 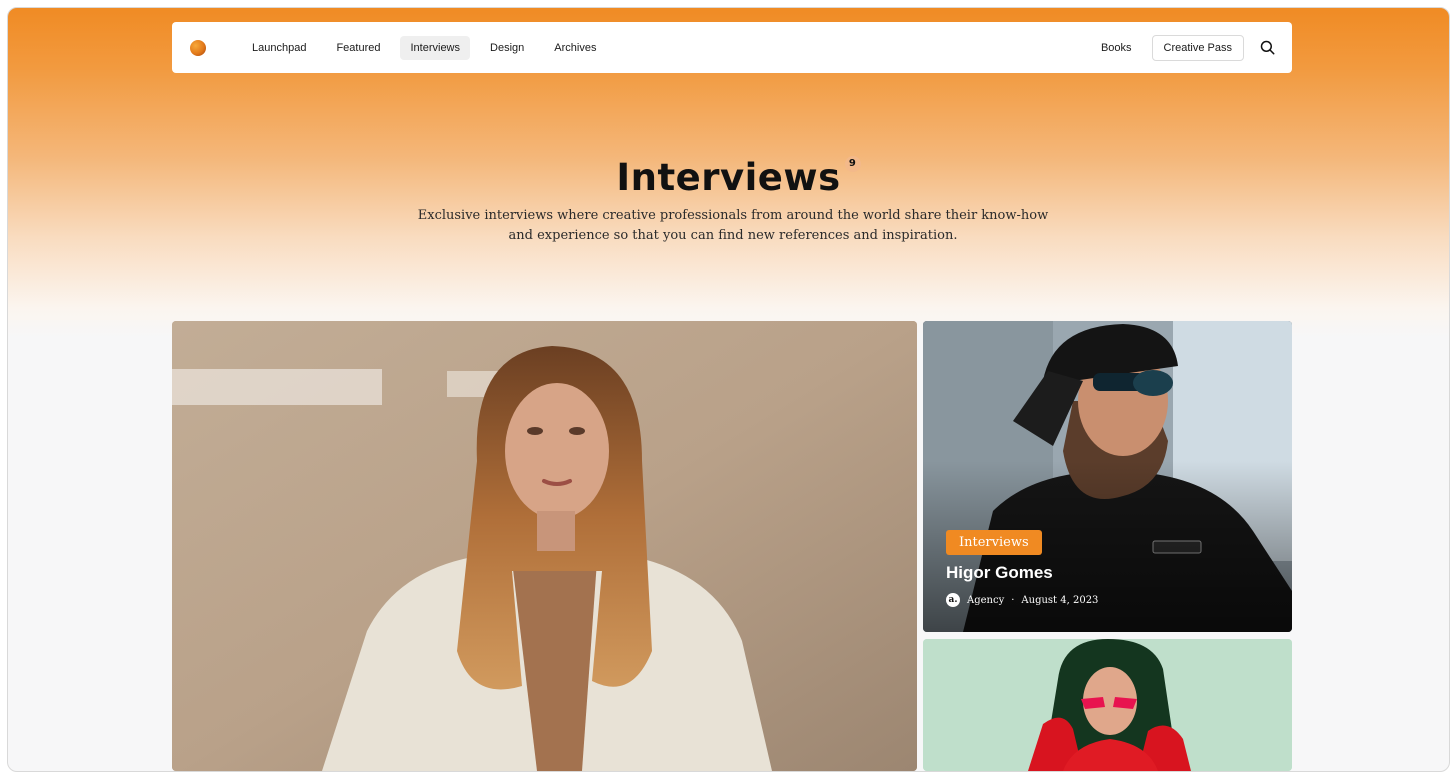 I want to click on woman-red-sunglasses-image, so click(x=1107, y=705).